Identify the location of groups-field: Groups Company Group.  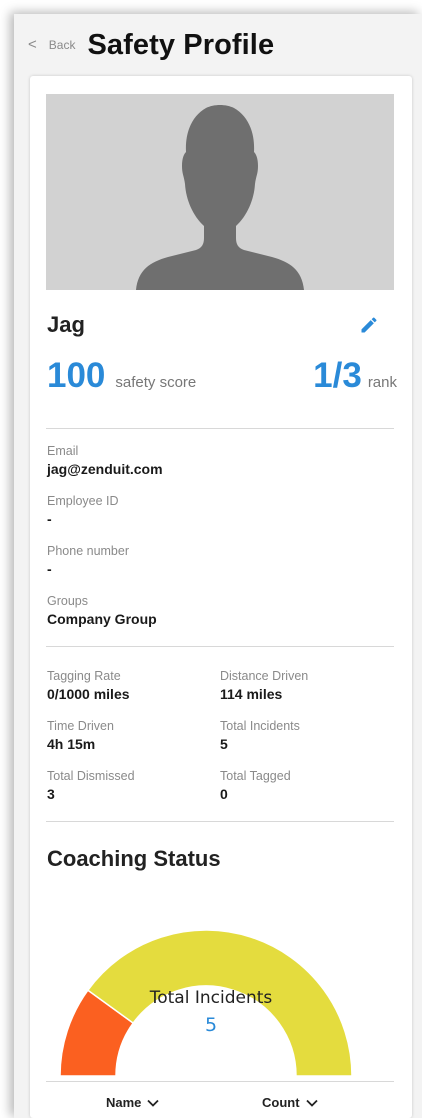
(102, 610).